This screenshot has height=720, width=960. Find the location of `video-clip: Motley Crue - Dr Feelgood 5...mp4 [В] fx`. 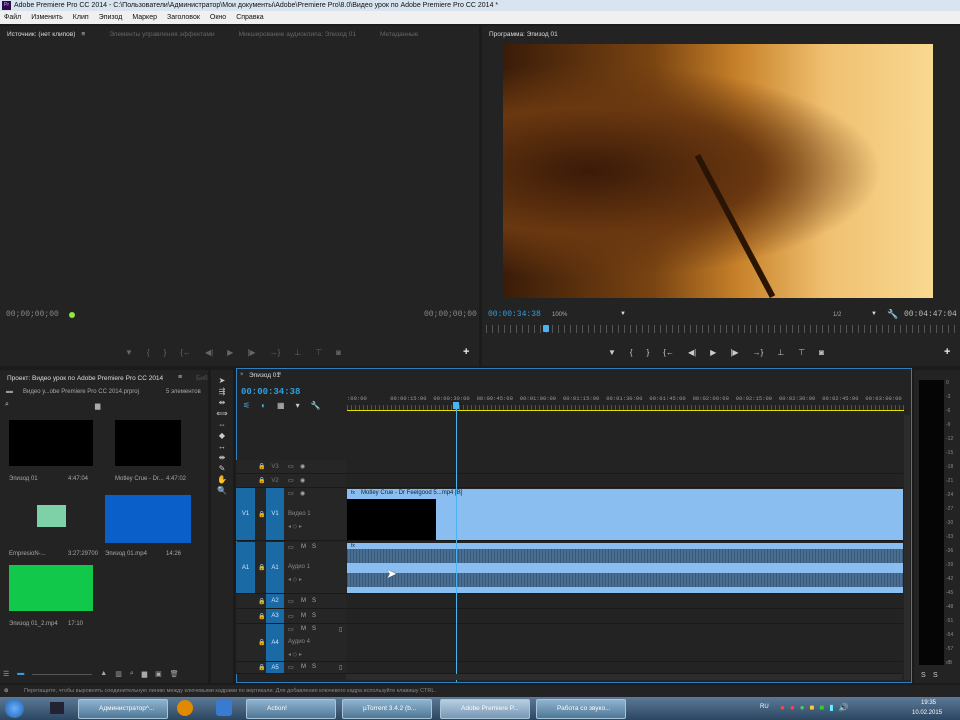

video-clip: Motley Crue - Dr Feelgood 5...mp4 [В] fx is located at coordinates (625, 514).